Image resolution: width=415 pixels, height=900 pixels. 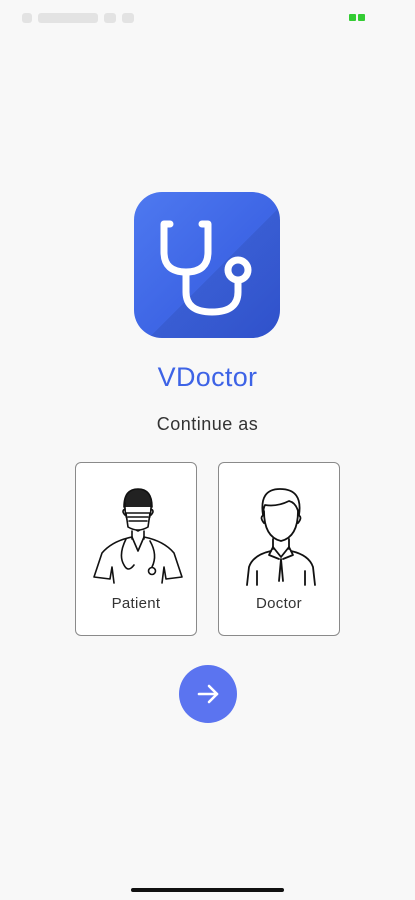 I want to click on doctor-role-card: Doctor, so click(x=279, y=549).